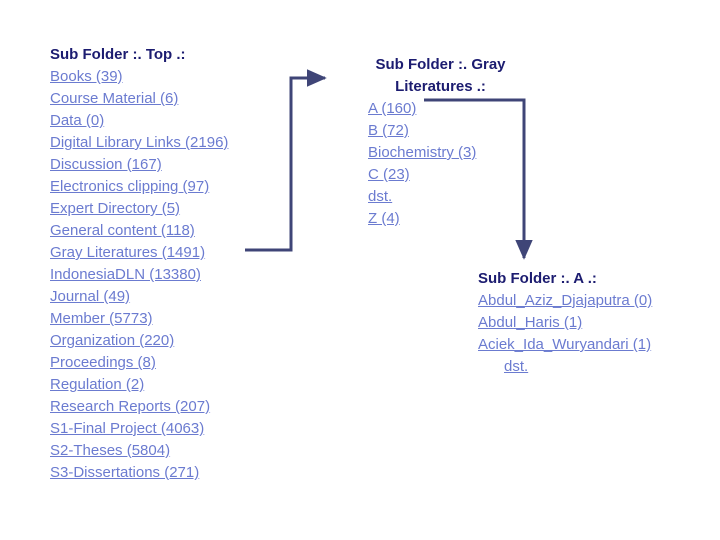 The width and height of the screenshot is (720, 540). I want to click on list-item: Books (39), so click(175, 77).